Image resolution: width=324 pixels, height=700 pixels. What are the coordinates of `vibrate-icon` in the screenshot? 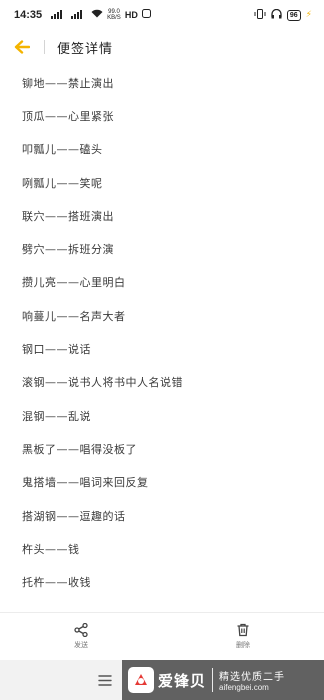 It's located at (260, 15).